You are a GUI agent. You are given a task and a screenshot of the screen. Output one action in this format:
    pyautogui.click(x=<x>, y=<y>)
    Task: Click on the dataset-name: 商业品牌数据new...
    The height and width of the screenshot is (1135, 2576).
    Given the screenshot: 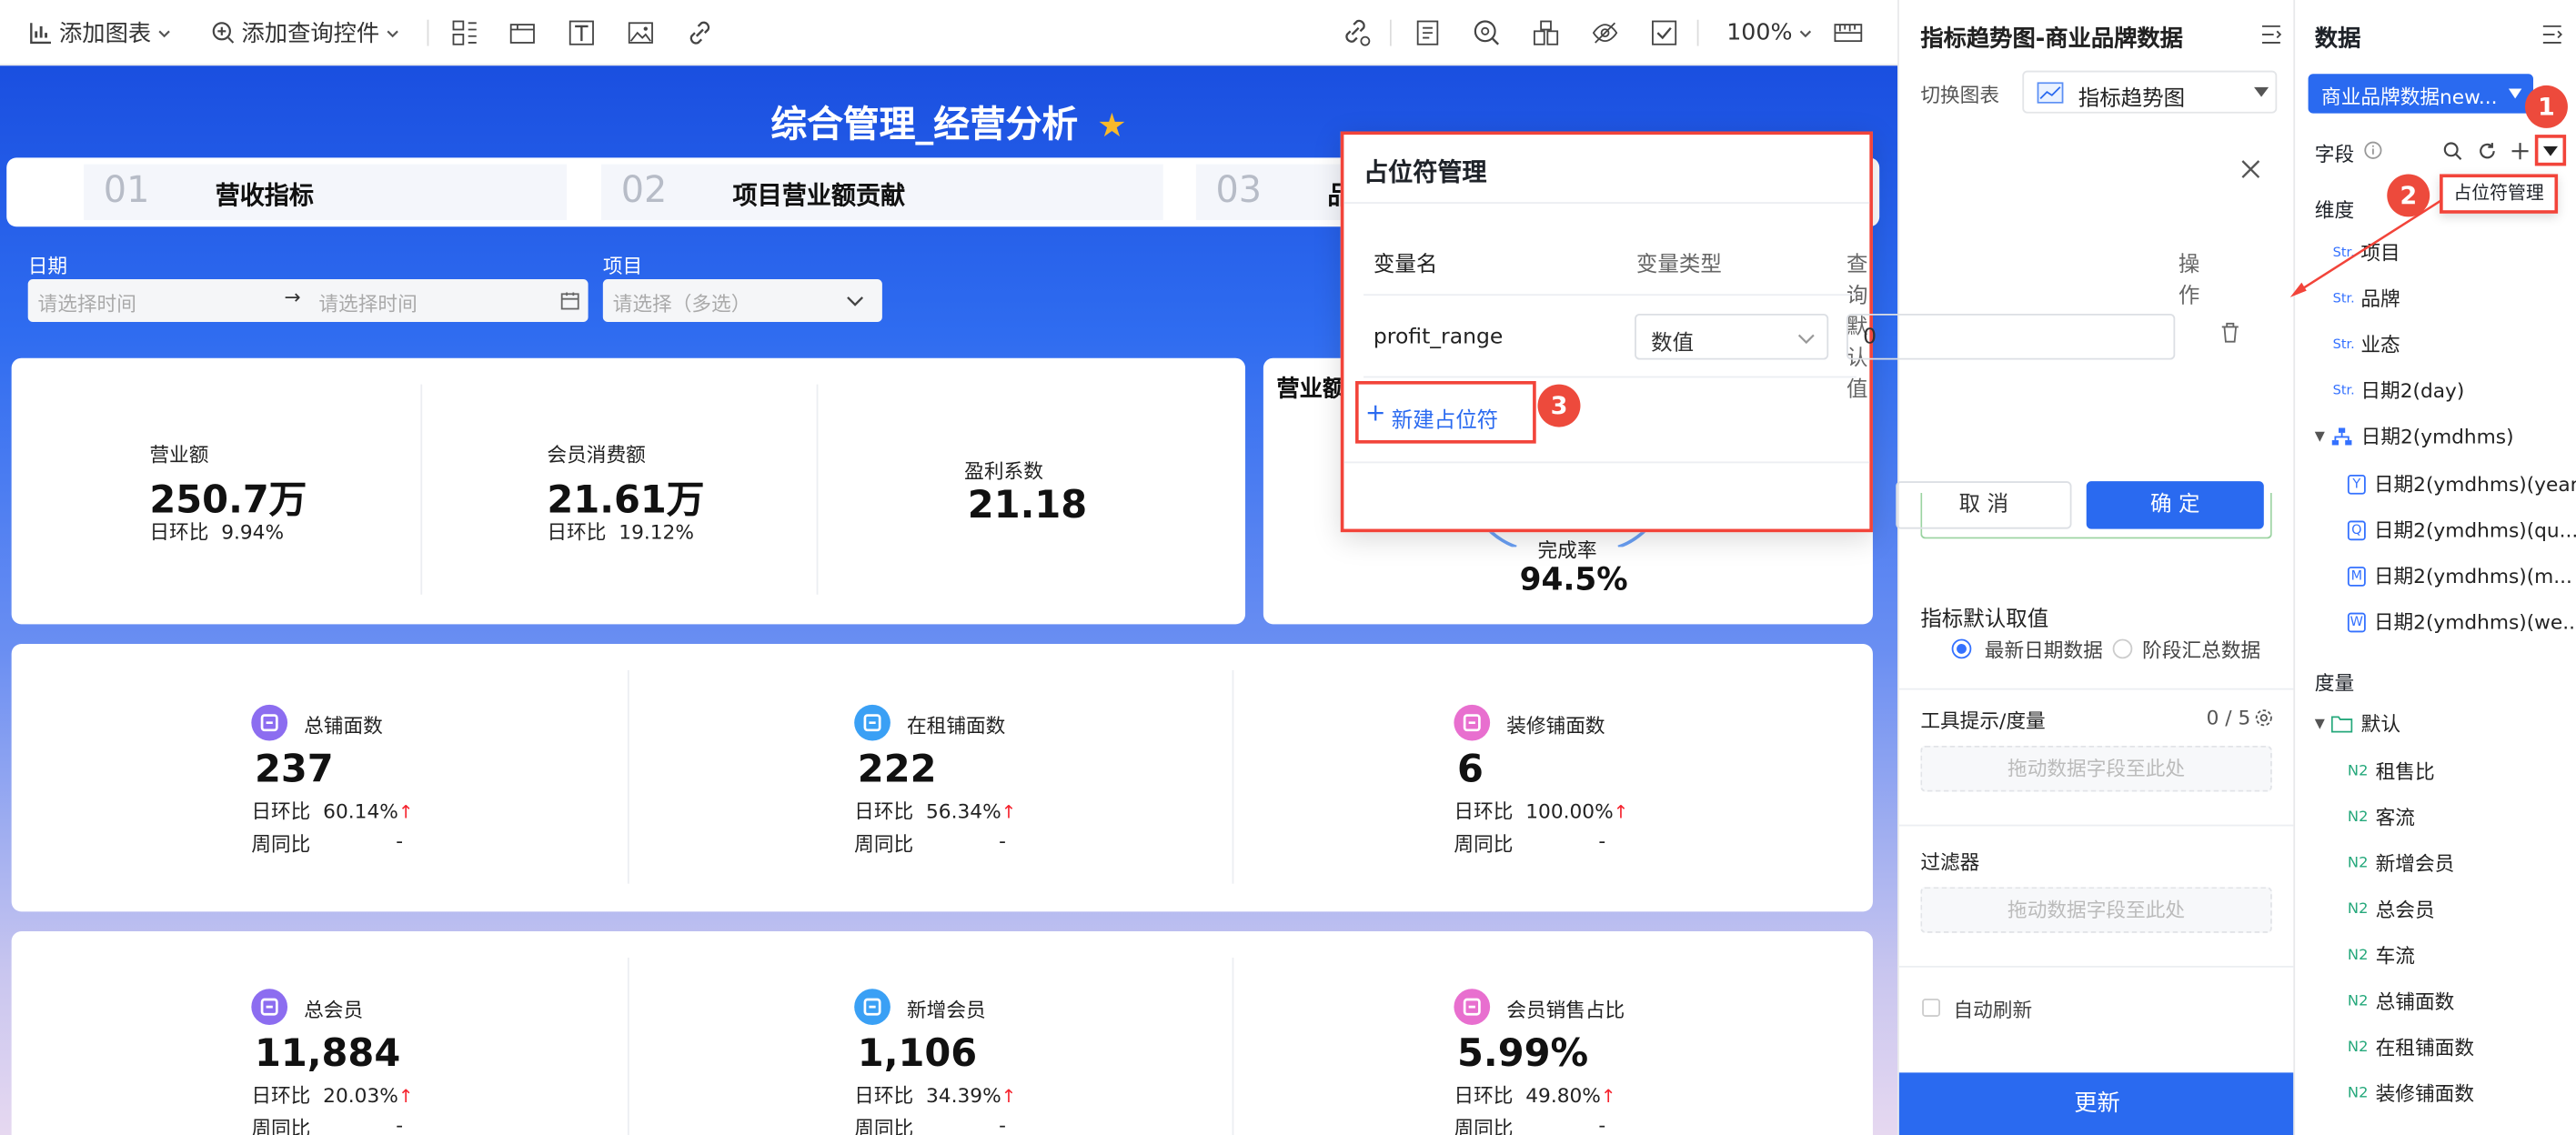 What is the action you would take?
    pyautogui.click(x=2409, y=97)
    